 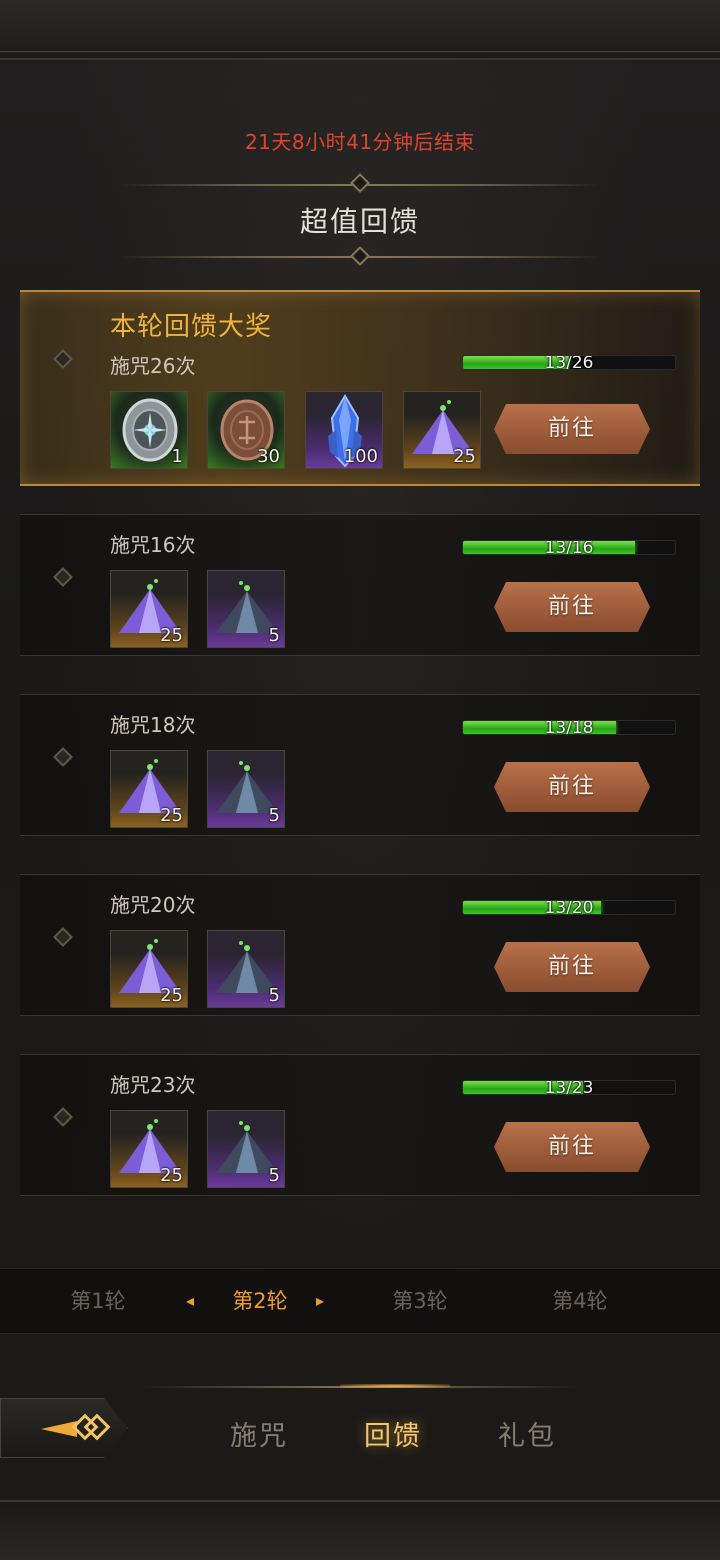 What do you see at coordinates (360, 456) in the screenshot?
I see `item-quantity: 100` at bounding box center [360, 456].